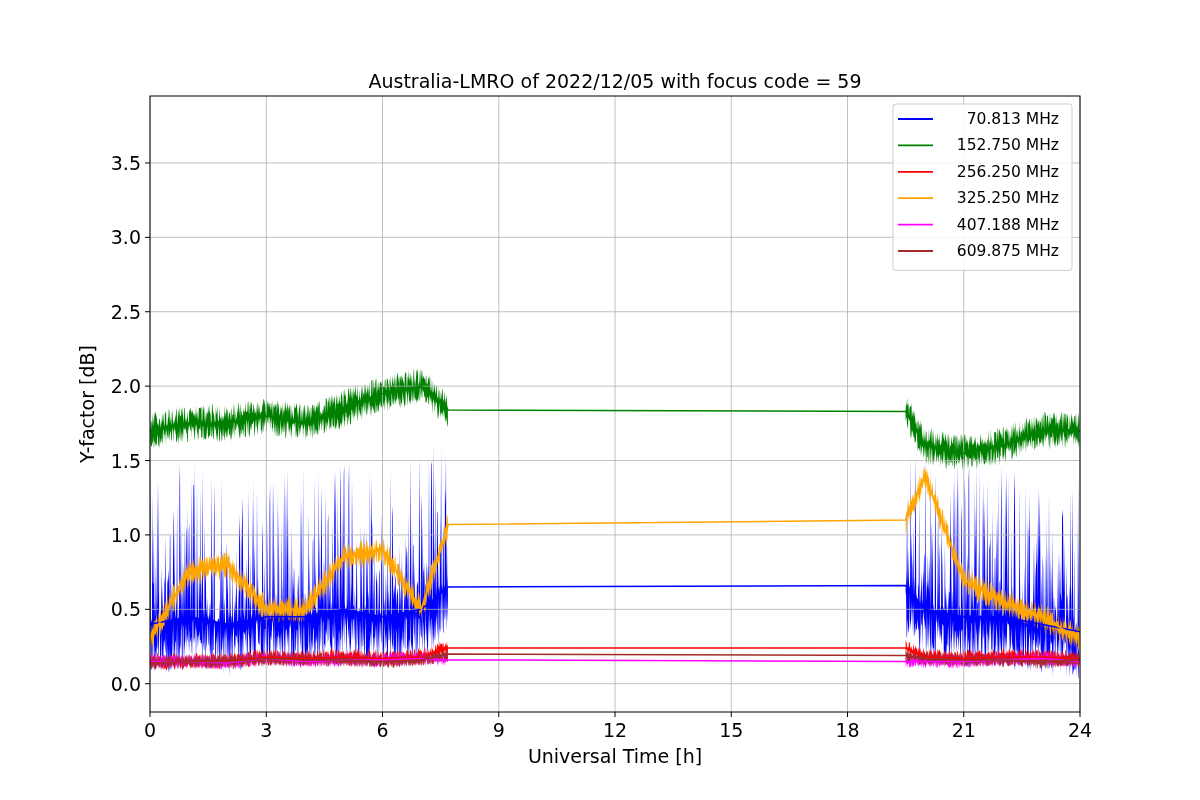 This screenshot has height=800, width=1200. Describe the element at coordinates (615, 730) in the screenshot. I see `x-tick-label: 12` at that location.